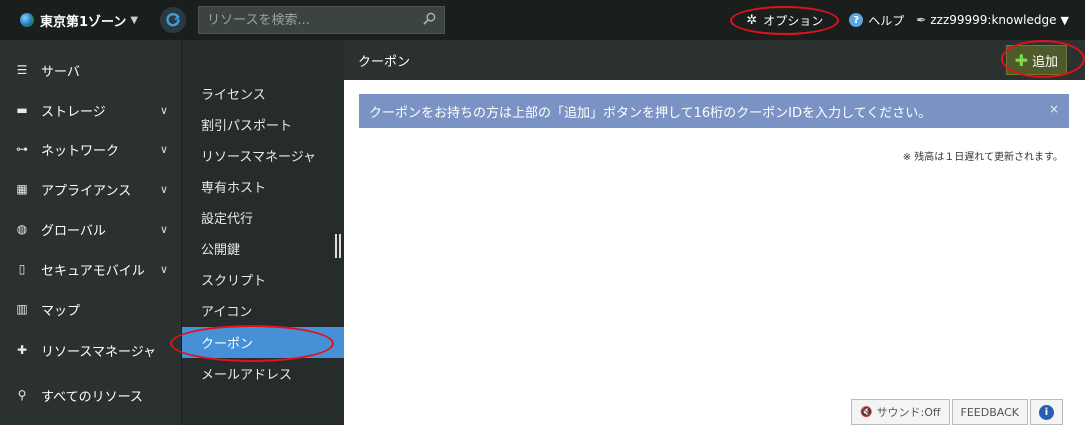  I want to click on submenu-item-discount-passport: 割引パスポート, so click(263, 124).